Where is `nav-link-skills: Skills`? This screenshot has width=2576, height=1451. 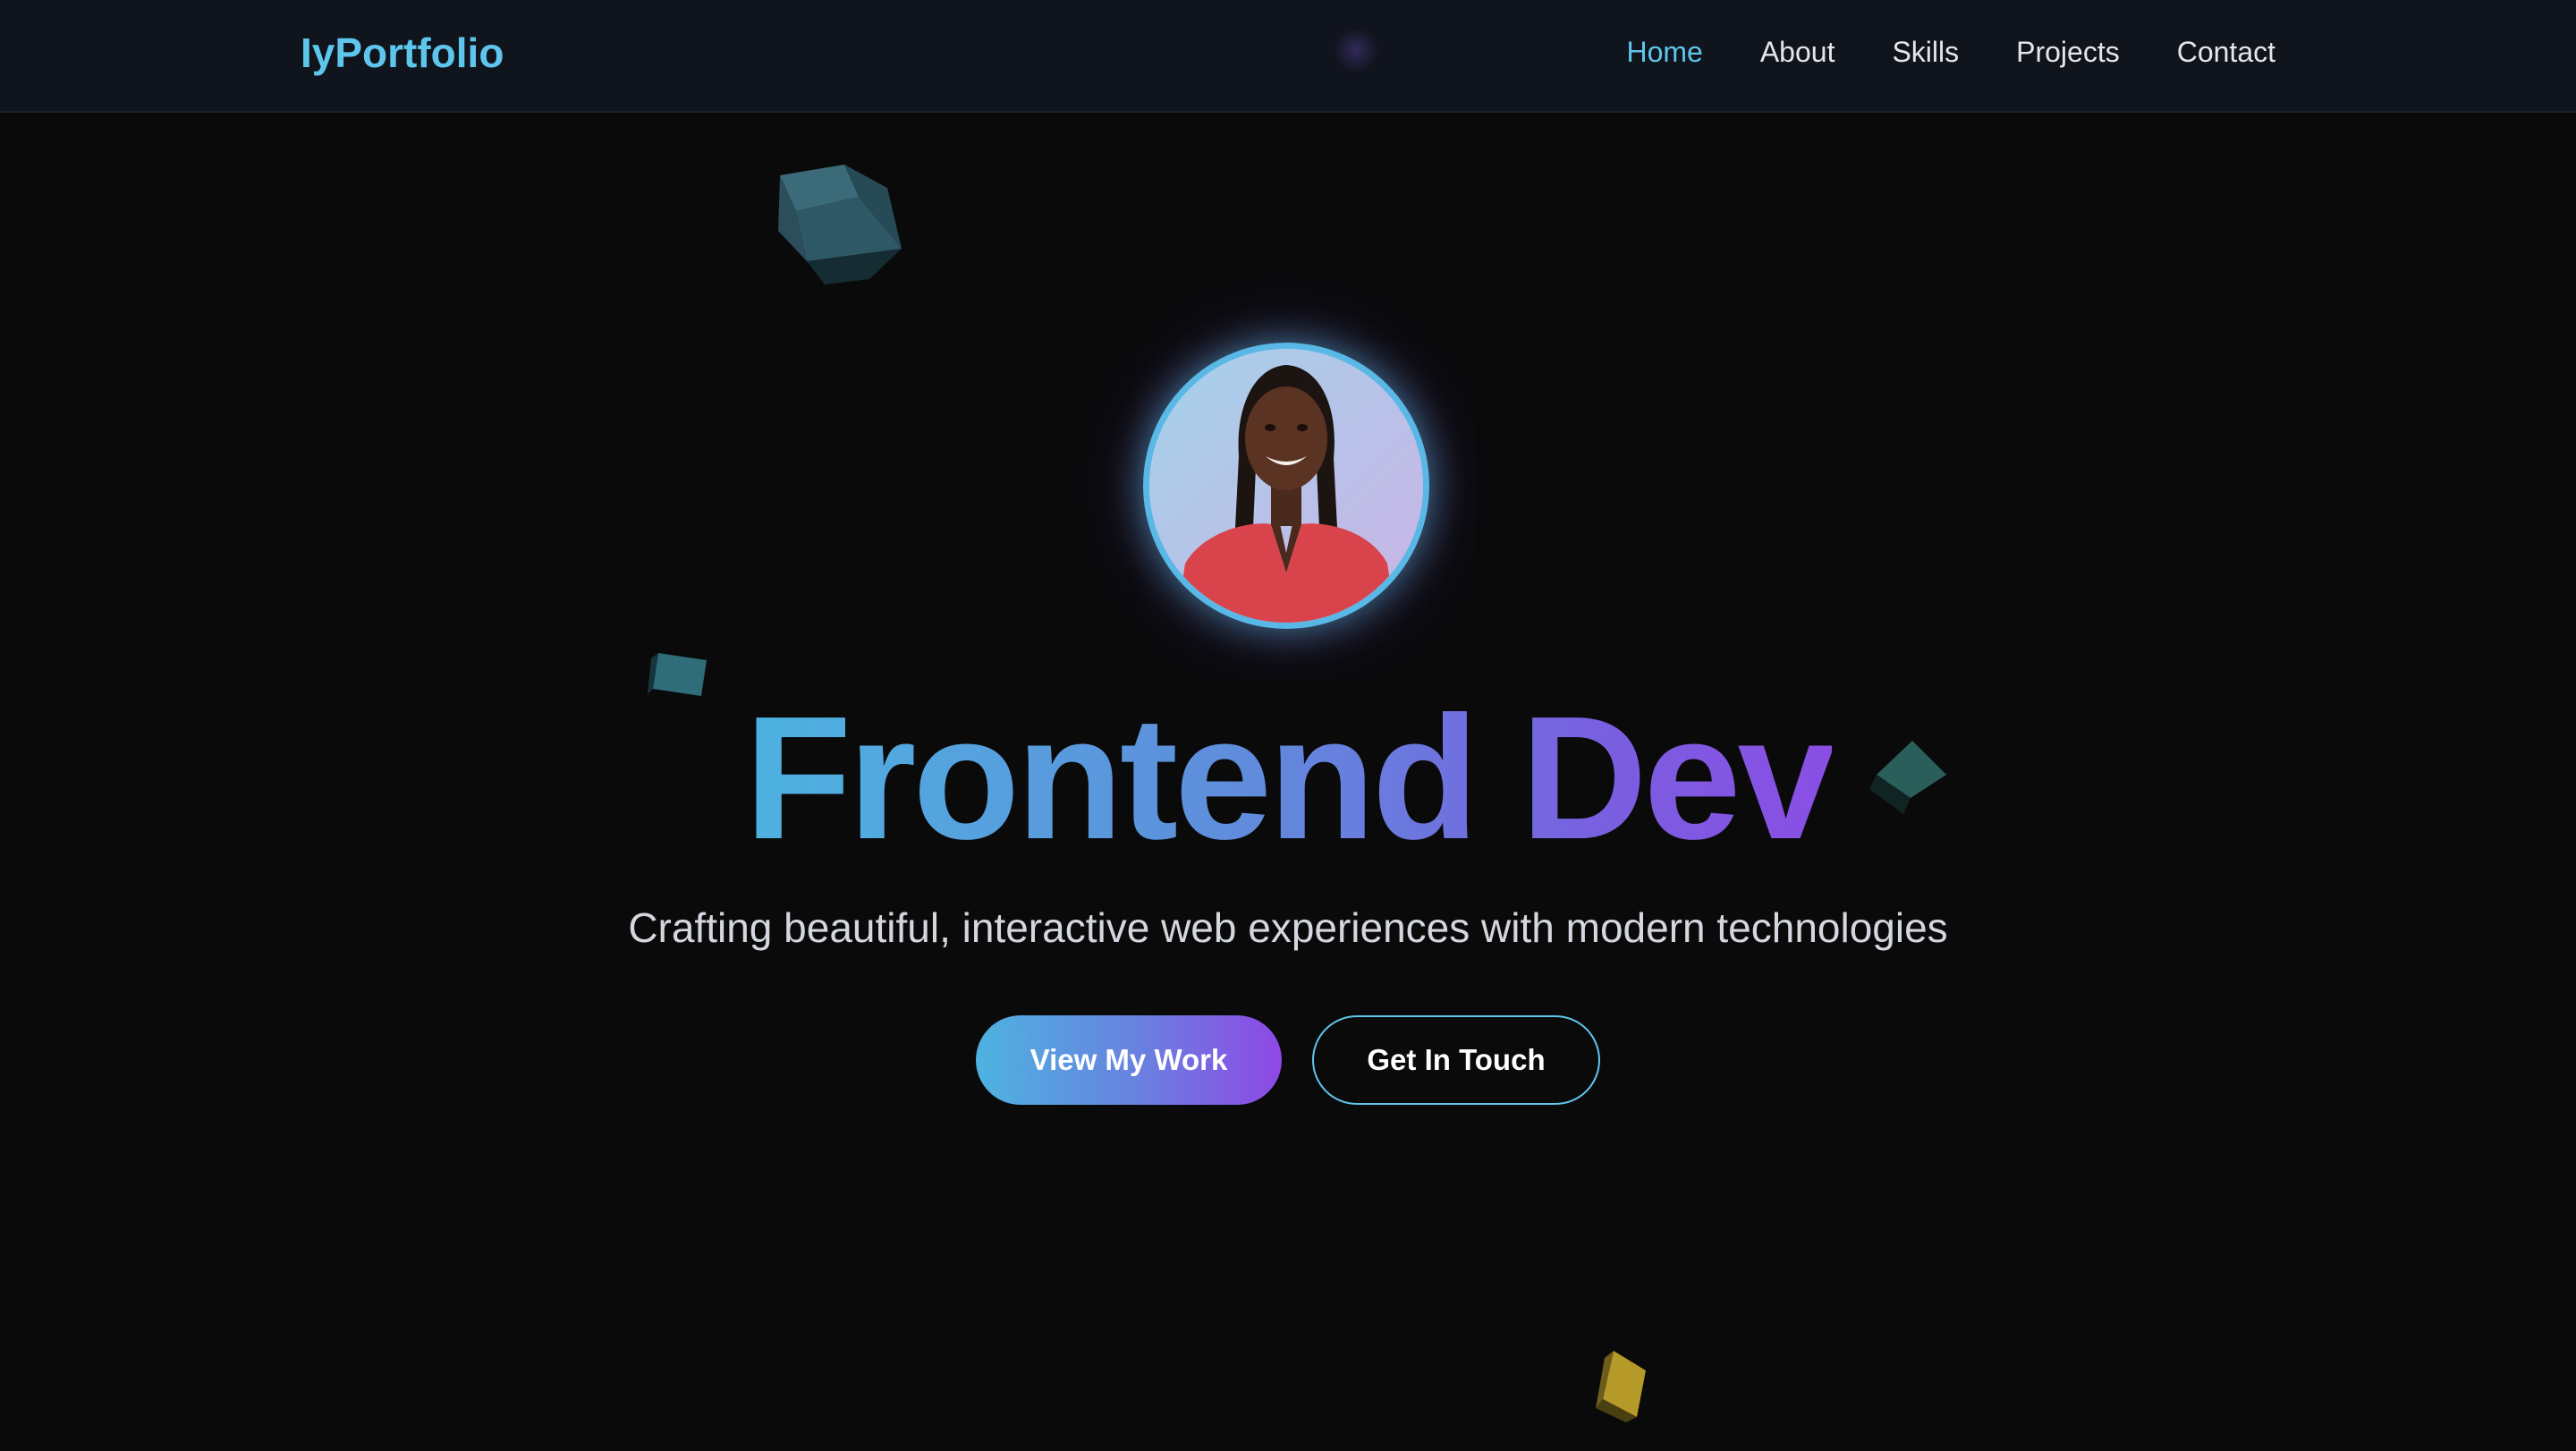
nav-link-skills: Skills is located at coordinates (1925, 52).